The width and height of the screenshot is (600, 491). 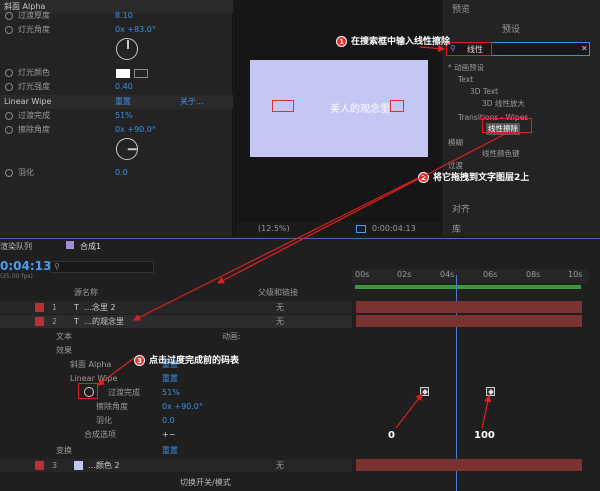 I want to click on arrow-kf0, so click(x=409, y=411).